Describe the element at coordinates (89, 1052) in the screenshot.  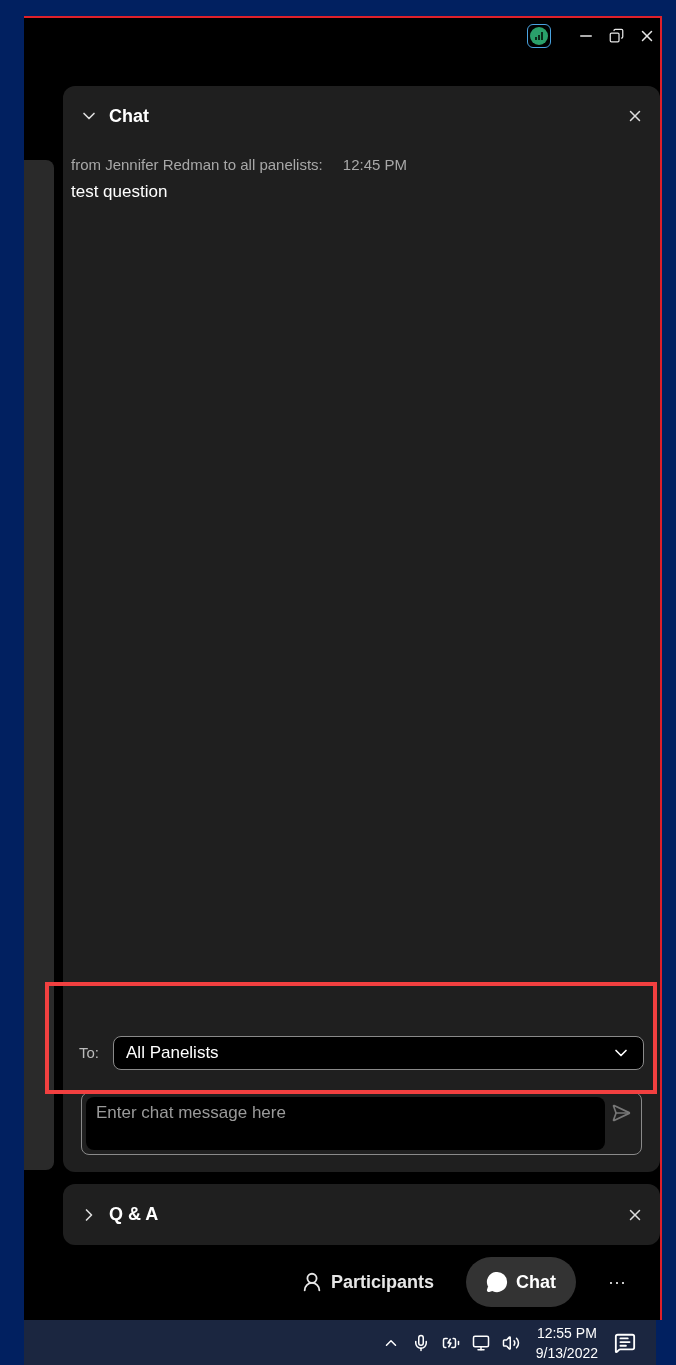
I see `to-label: To:` at that location.